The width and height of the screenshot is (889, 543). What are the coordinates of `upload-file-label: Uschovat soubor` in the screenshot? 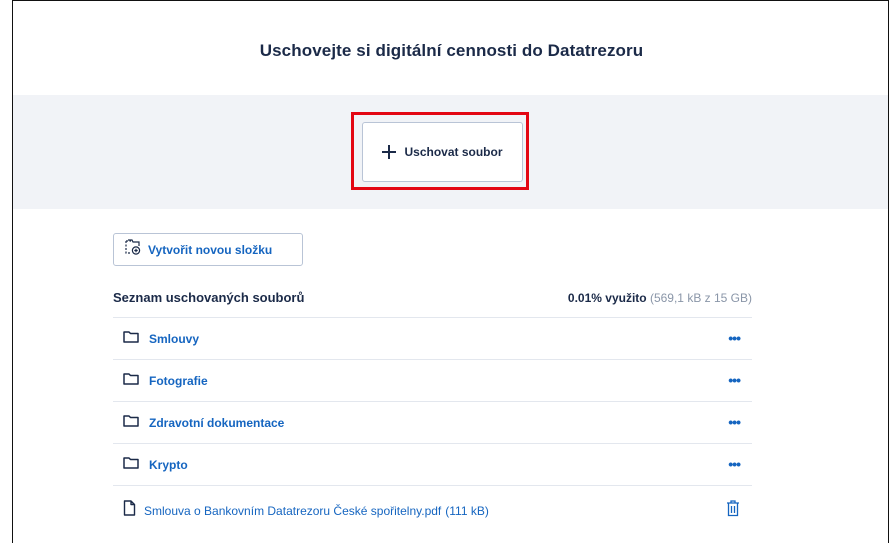 It's located at (453, 152).